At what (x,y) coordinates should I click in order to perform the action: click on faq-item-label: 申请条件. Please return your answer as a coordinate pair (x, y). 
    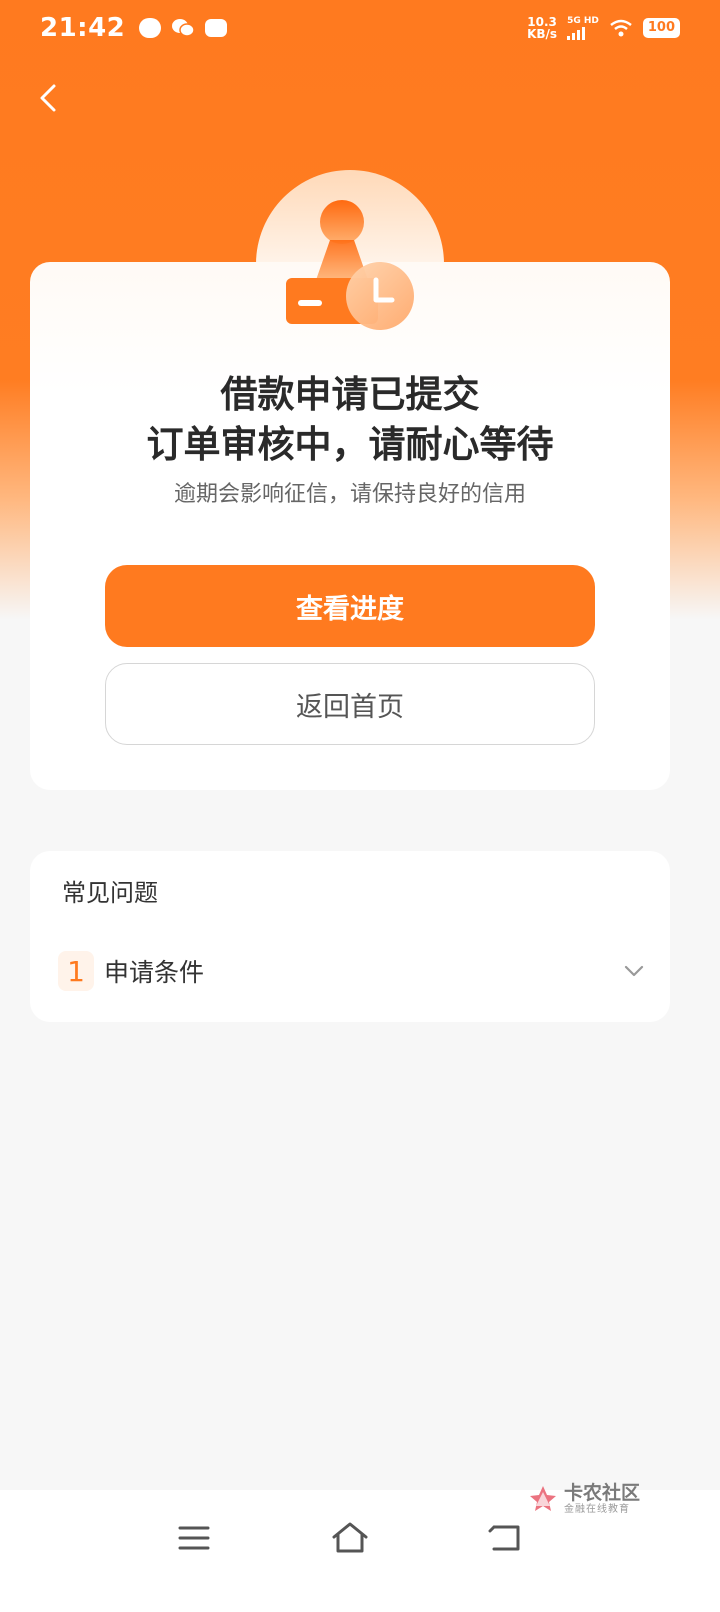
    Looking at the image, I should click on (154, 972).